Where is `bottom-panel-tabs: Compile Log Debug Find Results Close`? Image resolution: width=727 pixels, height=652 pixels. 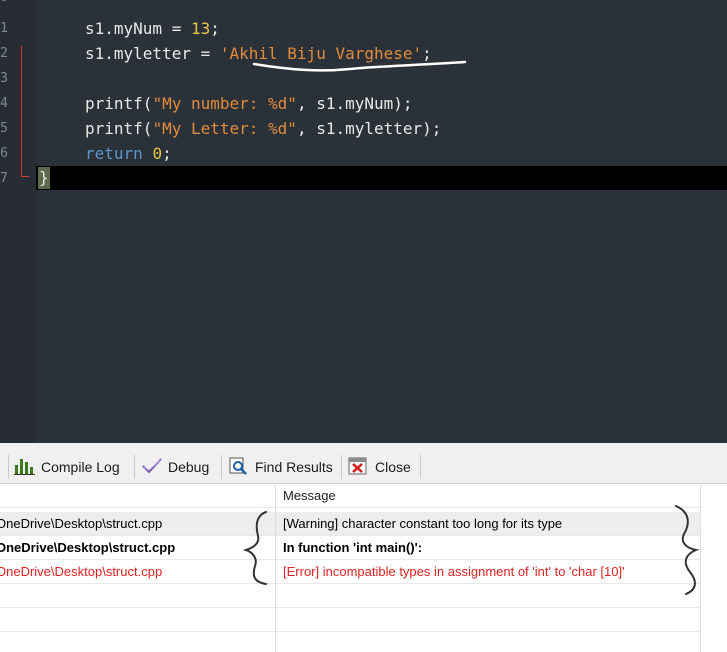
bottom-panel-tabs: Compile Log Debug Find Results Close is located at coordinates (363, 463).